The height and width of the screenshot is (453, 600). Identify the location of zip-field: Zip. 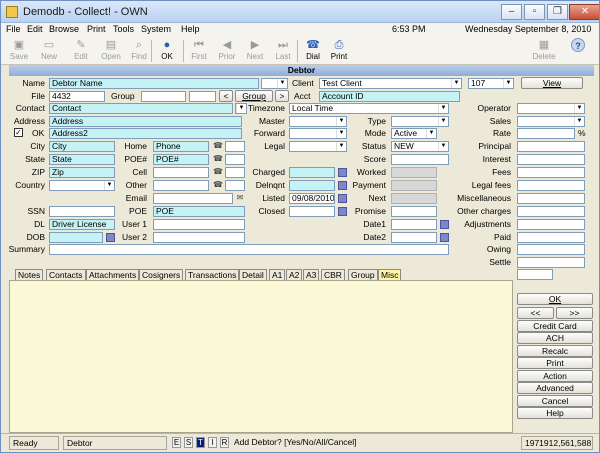
(82, 172).